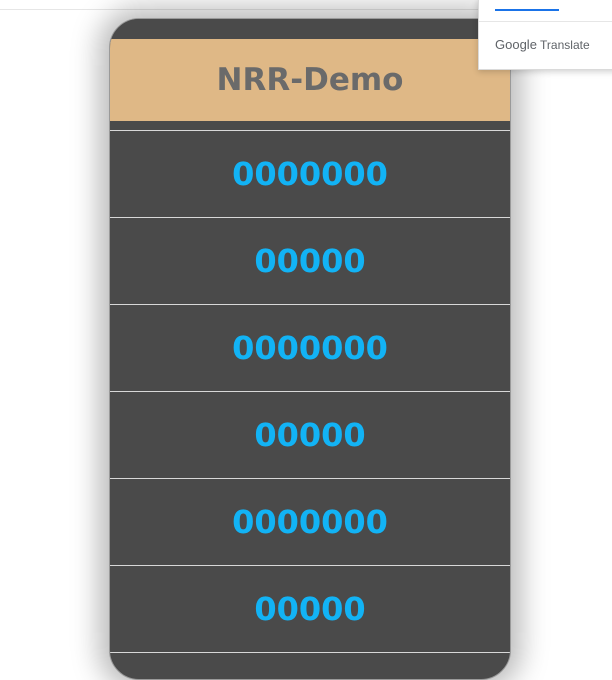 The image size is (612, 680). I want to click on google-translate-logo: Google Translate, so click(542, 44).